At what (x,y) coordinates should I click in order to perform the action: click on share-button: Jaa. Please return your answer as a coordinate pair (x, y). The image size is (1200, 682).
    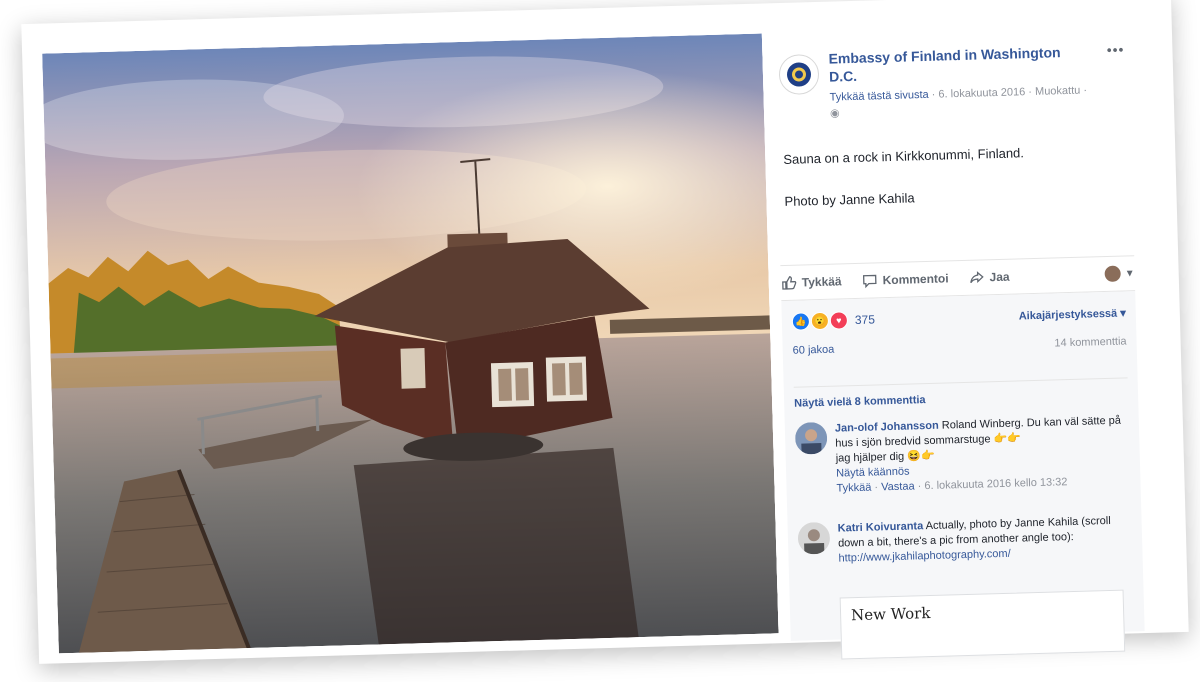
    Looking at the image, I should click on (989, 277).